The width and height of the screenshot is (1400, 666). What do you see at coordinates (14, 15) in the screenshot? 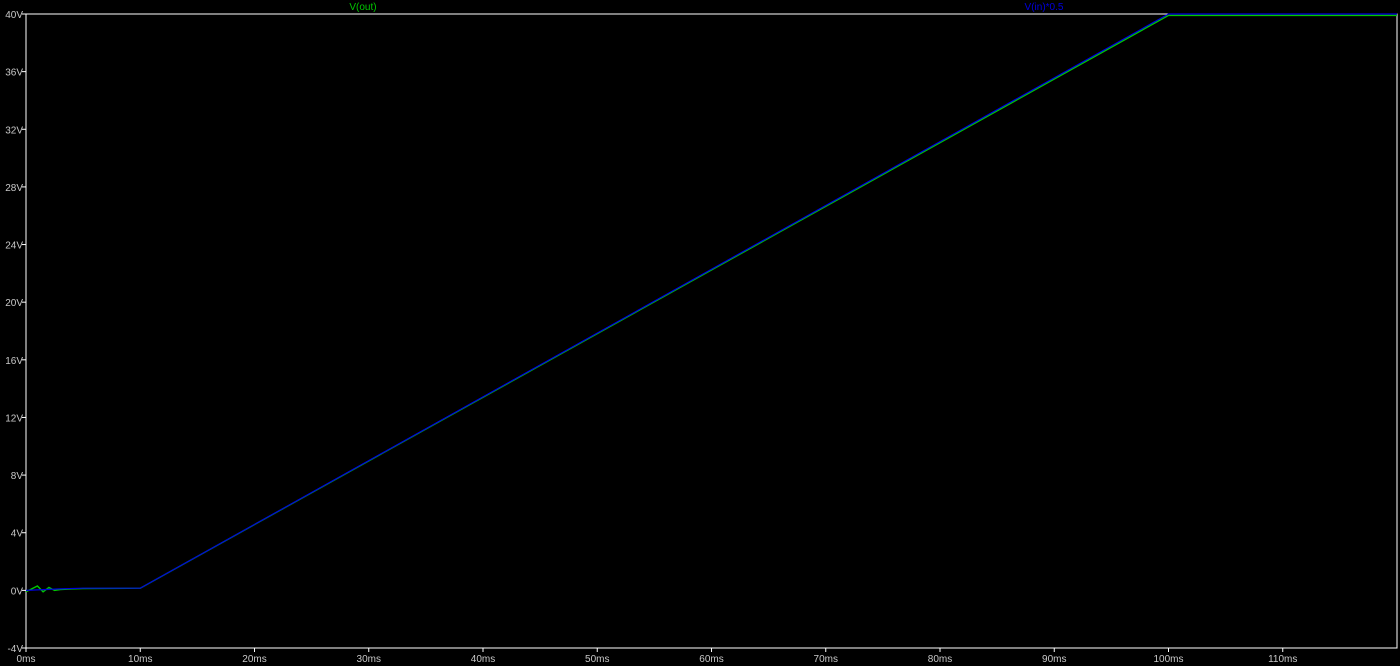
I see `y-tick-label: 40V` at bounding box center [14, 15].